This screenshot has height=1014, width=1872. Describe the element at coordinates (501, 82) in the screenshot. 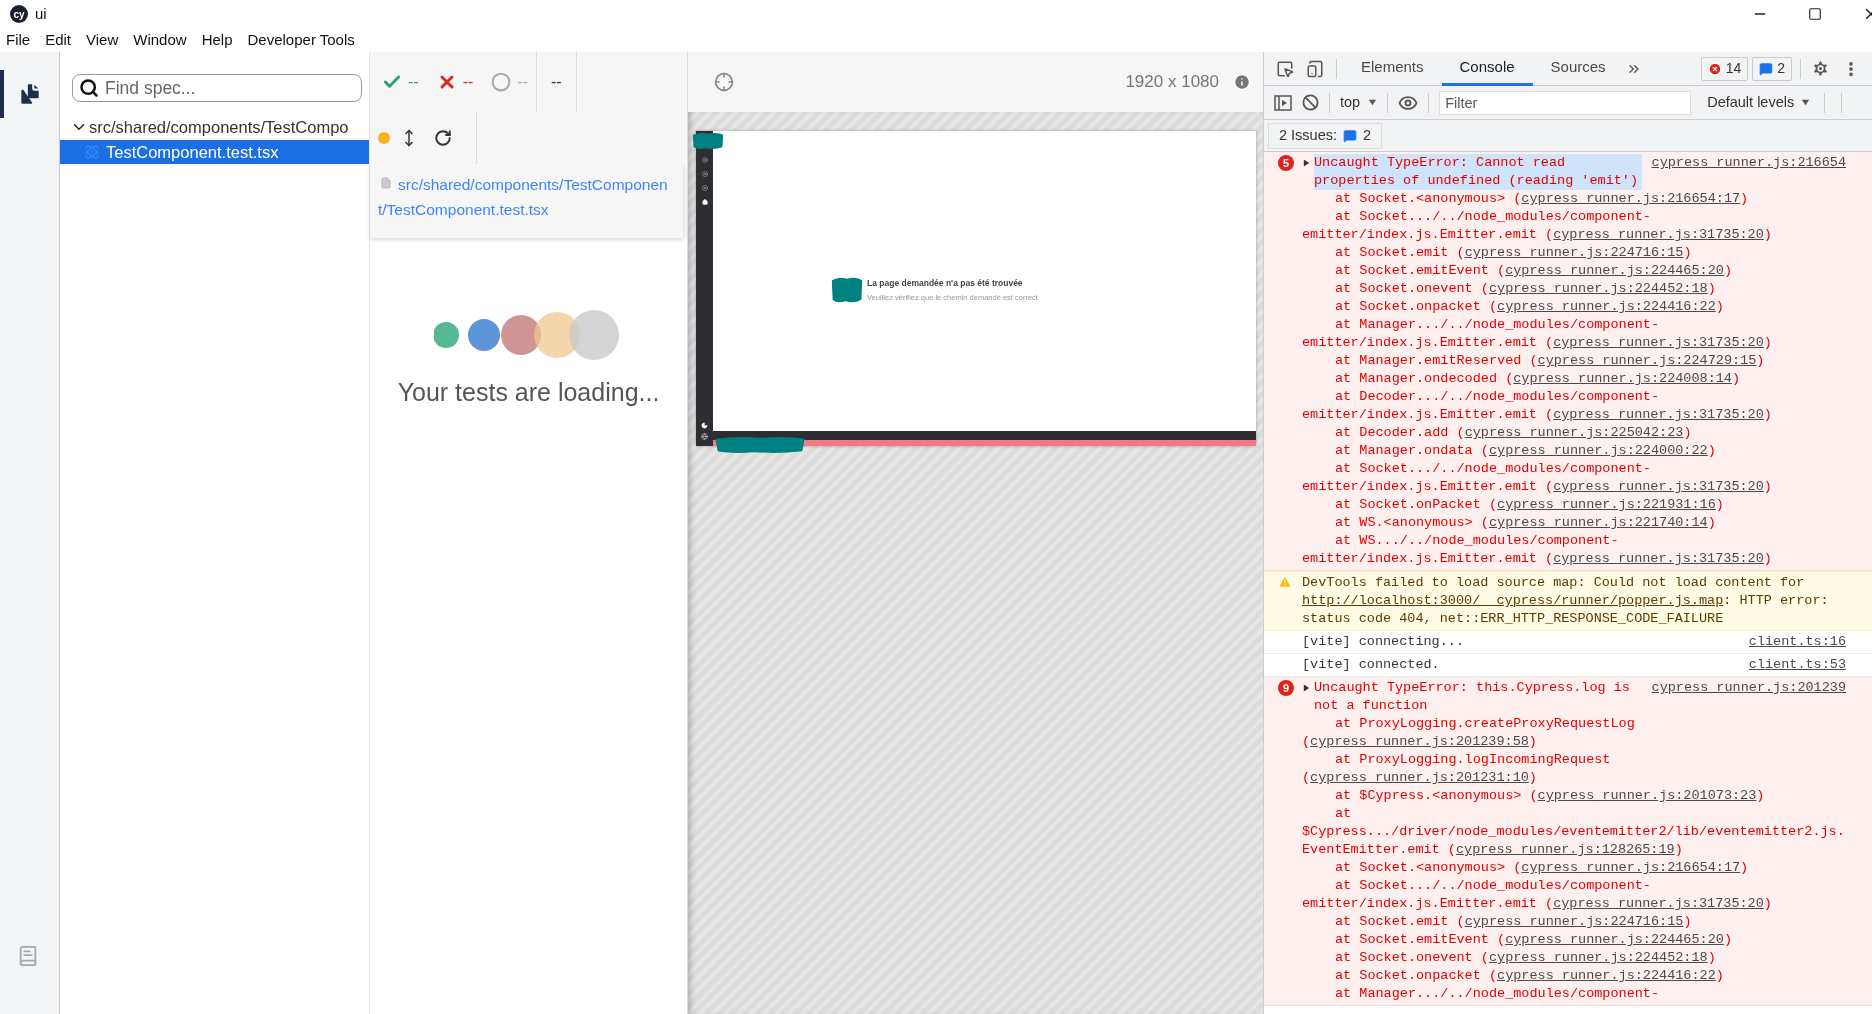

I see `pending-icon` at that location.